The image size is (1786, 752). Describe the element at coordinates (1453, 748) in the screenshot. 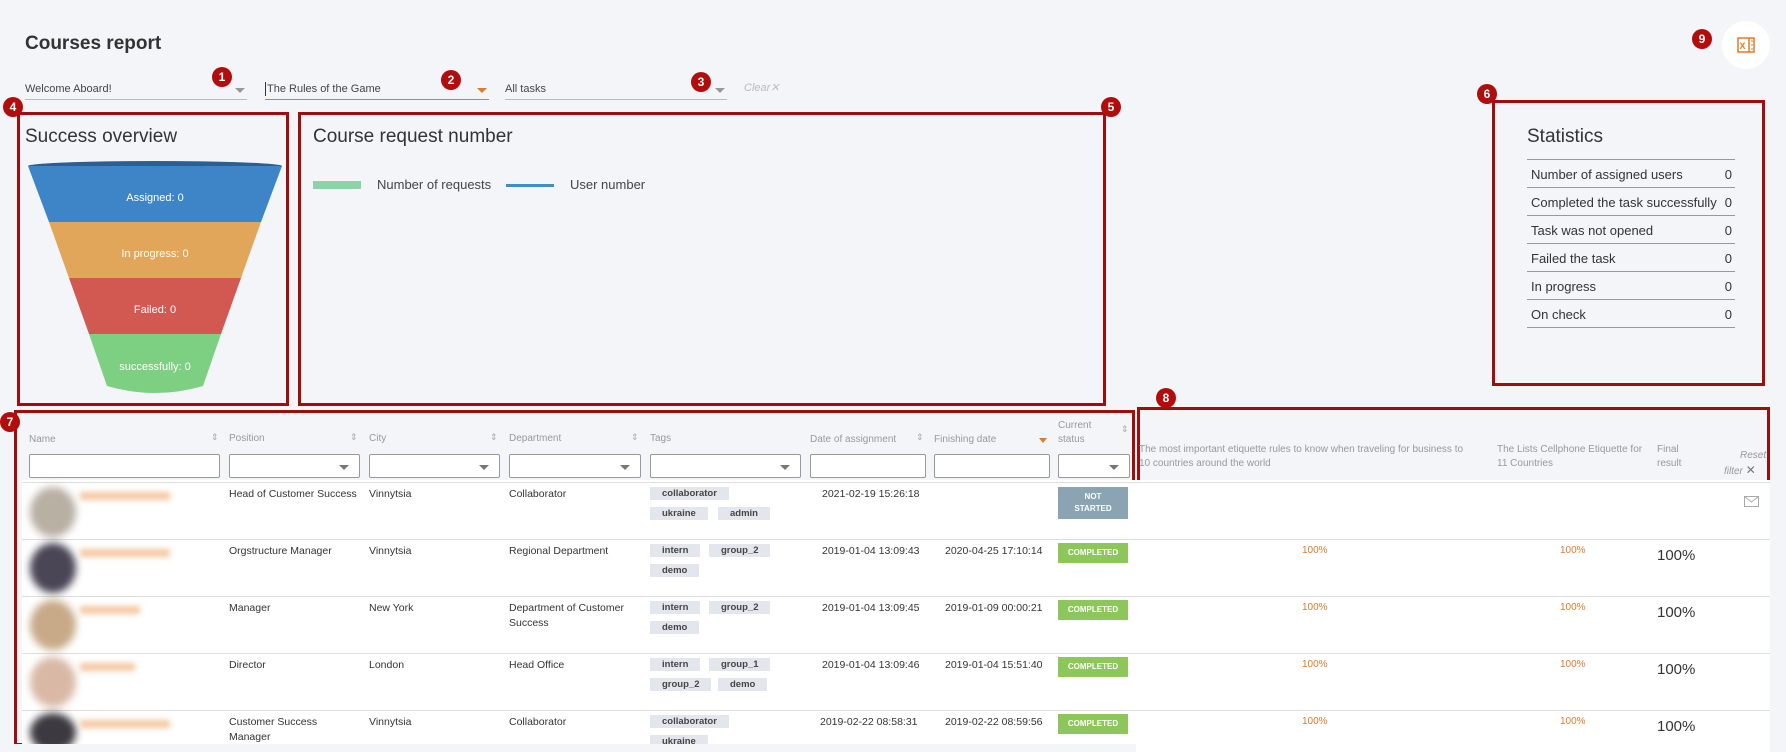

I see `horizontal-scrollbar` at that location.